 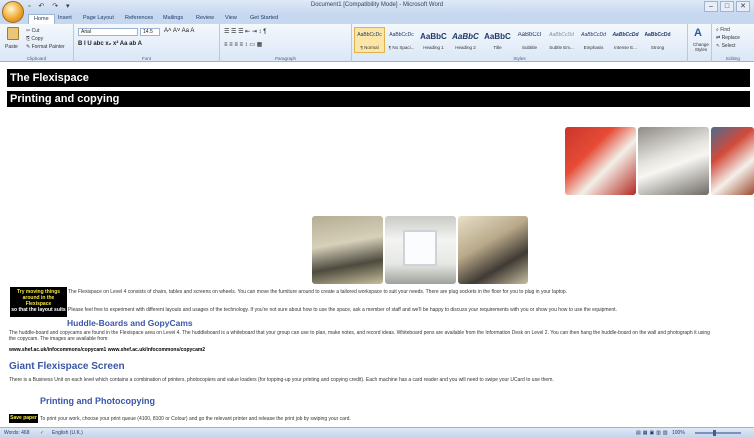 I want to click on change-styles-button: Change Styles, so click(x=701, y=47).